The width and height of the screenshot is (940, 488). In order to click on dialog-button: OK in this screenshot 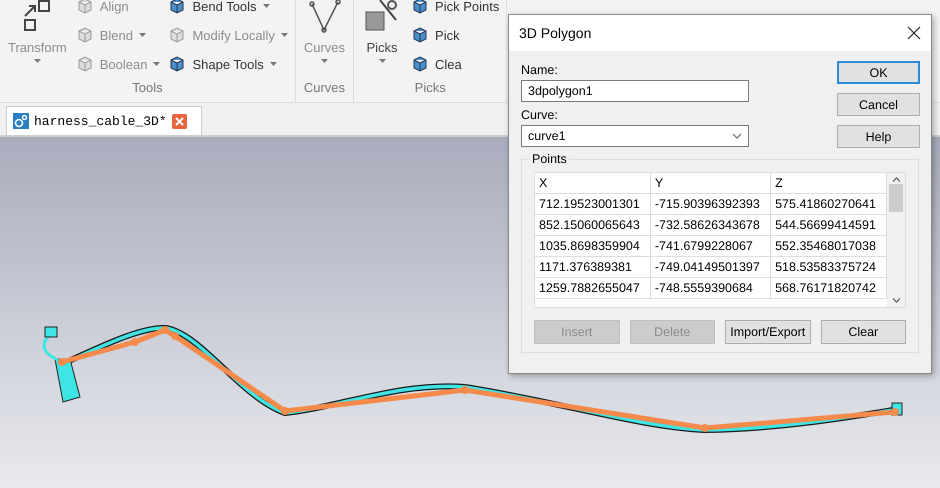, I will do `click(878, 72)`.